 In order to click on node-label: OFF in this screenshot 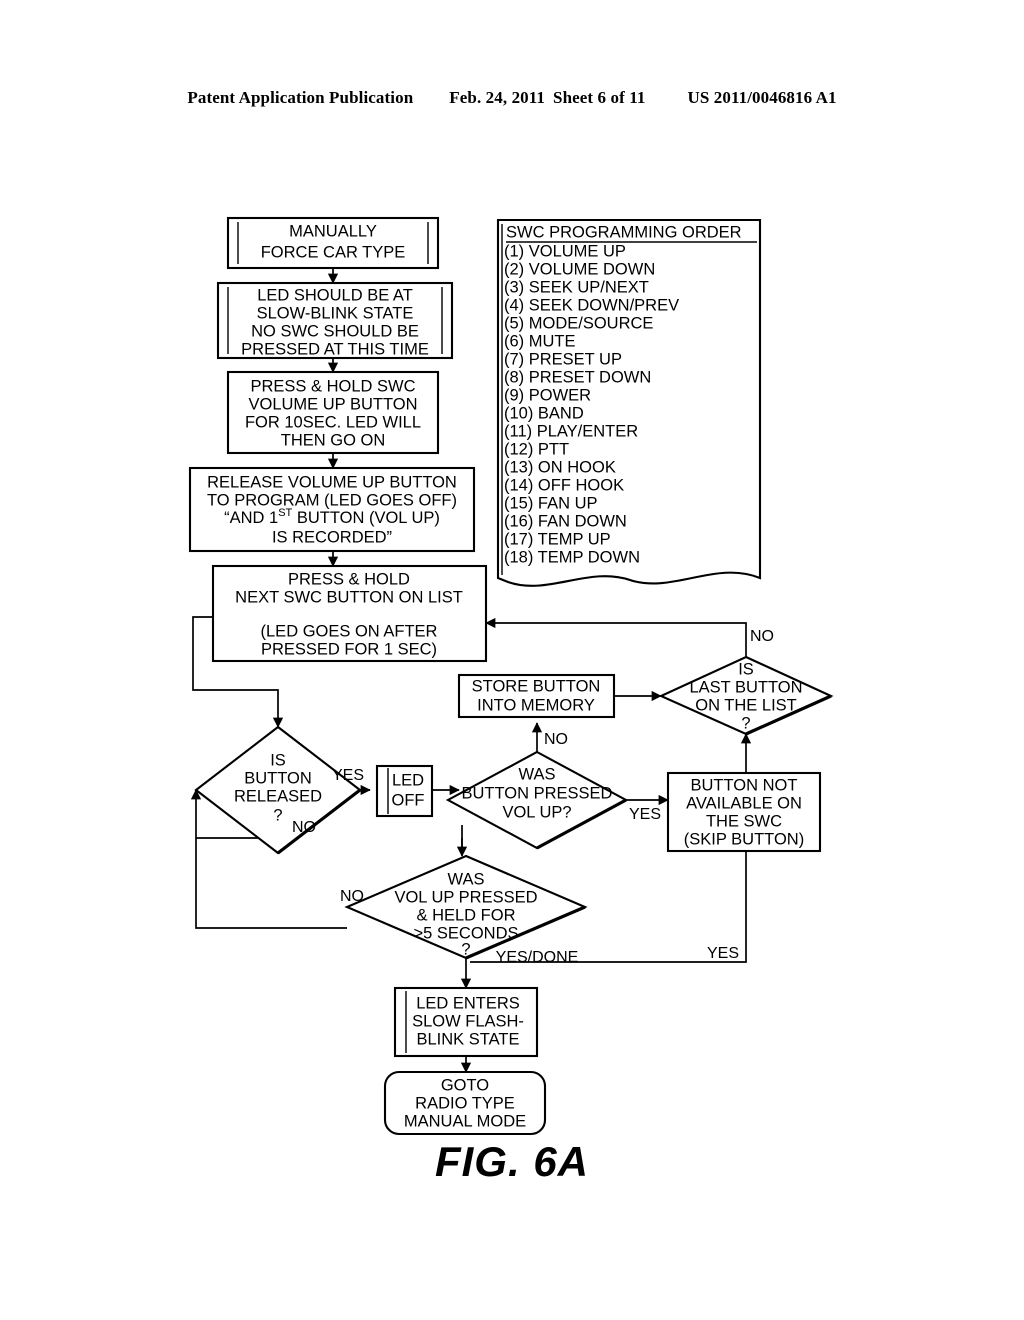, I will do `click(408, 800)`.